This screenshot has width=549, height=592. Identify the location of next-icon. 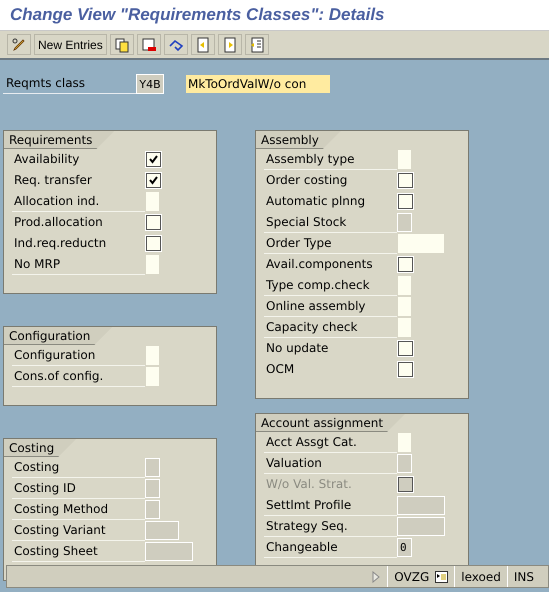
(230, 44).